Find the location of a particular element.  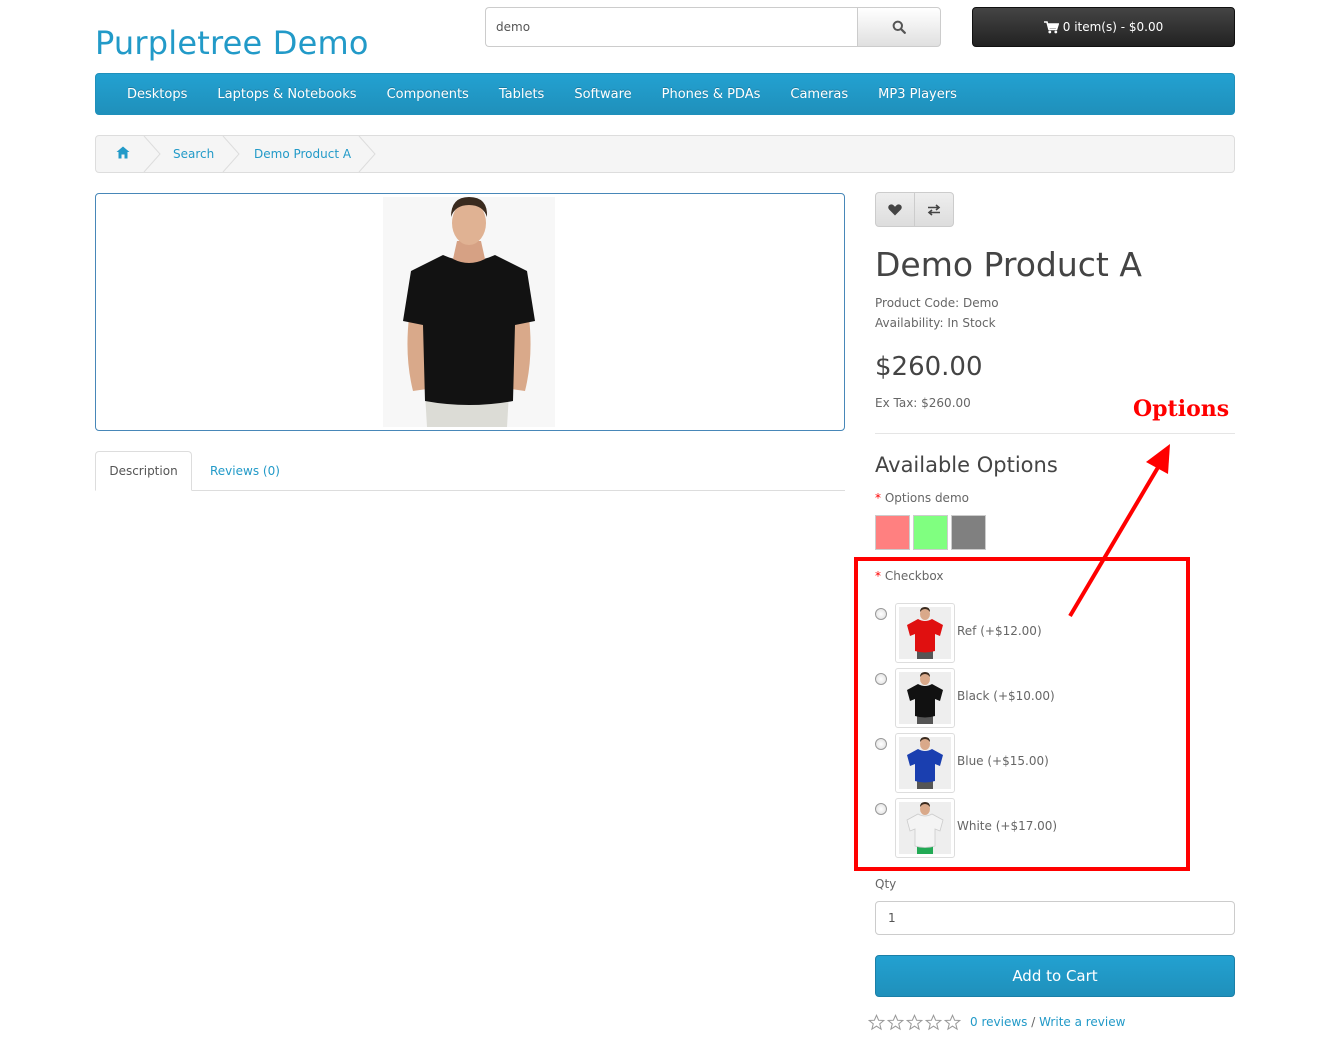

product-price: $260.00 is located at coordinates (929, 367).